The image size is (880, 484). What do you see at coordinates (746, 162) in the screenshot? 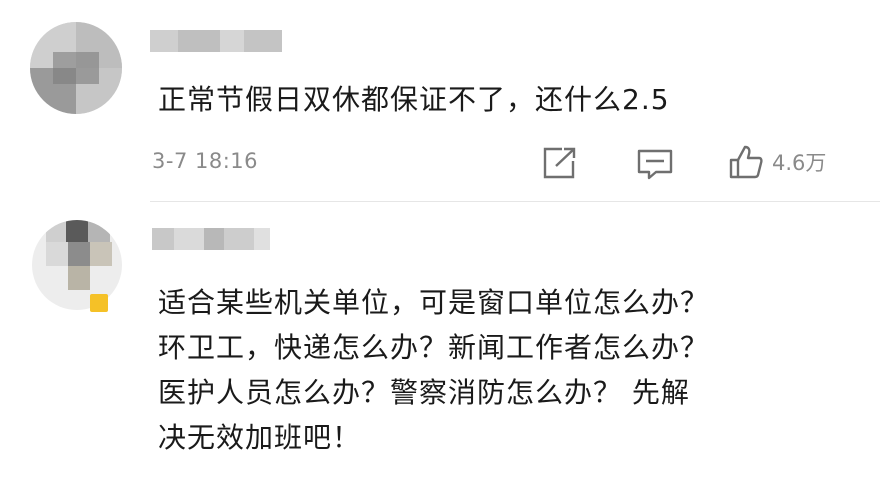
I see `like-icon` at bounding box center [746, 162].